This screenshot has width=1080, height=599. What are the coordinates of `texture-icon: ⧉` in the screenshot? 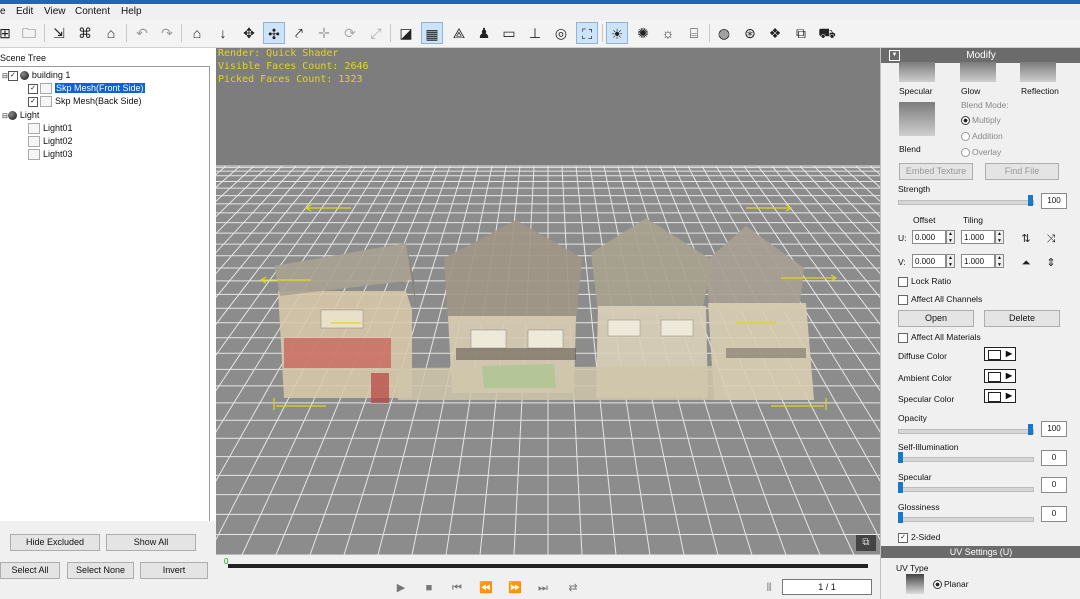 It's located at (801, 33).